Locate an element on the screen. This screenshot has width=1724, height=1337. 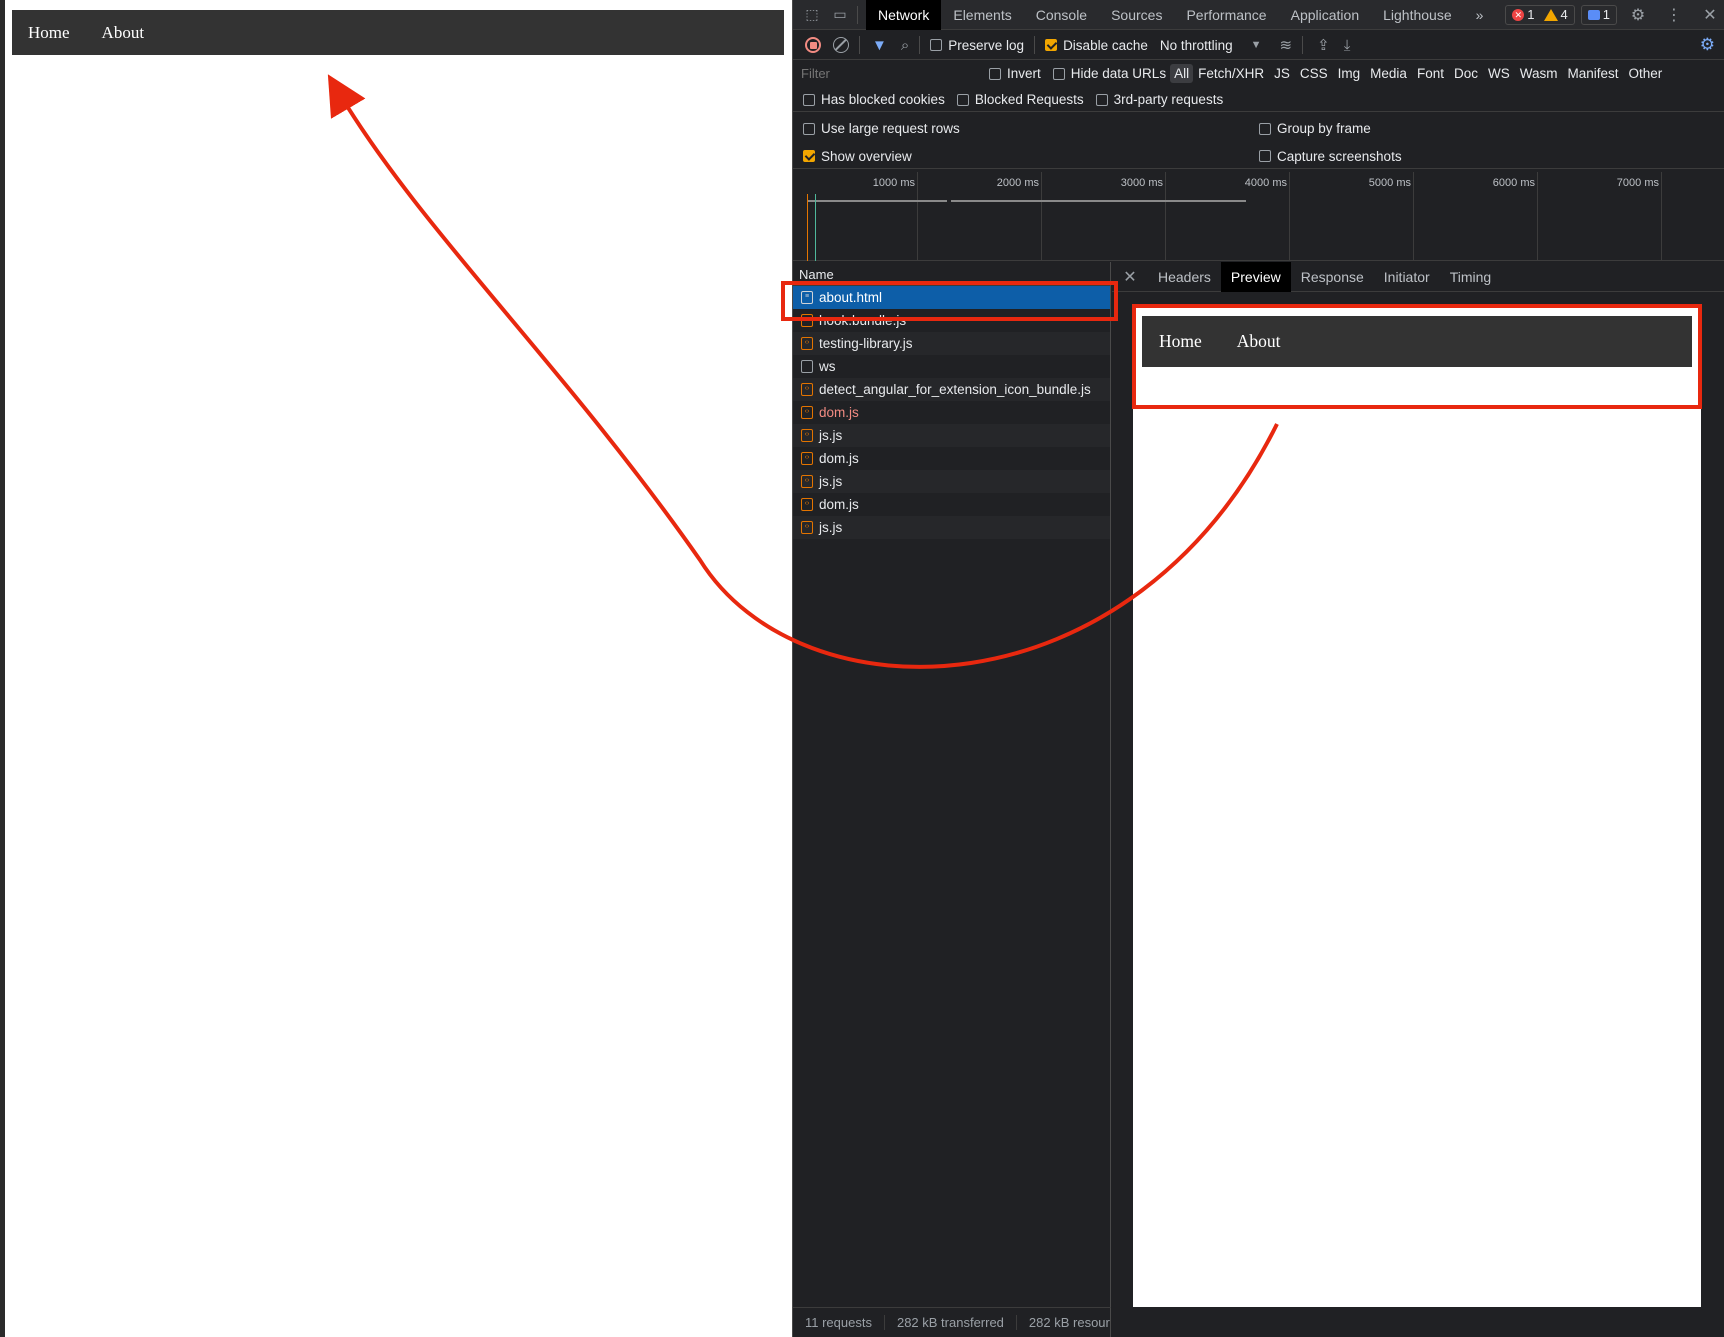
tab-application: Application is located at coordinates (1325, 15).